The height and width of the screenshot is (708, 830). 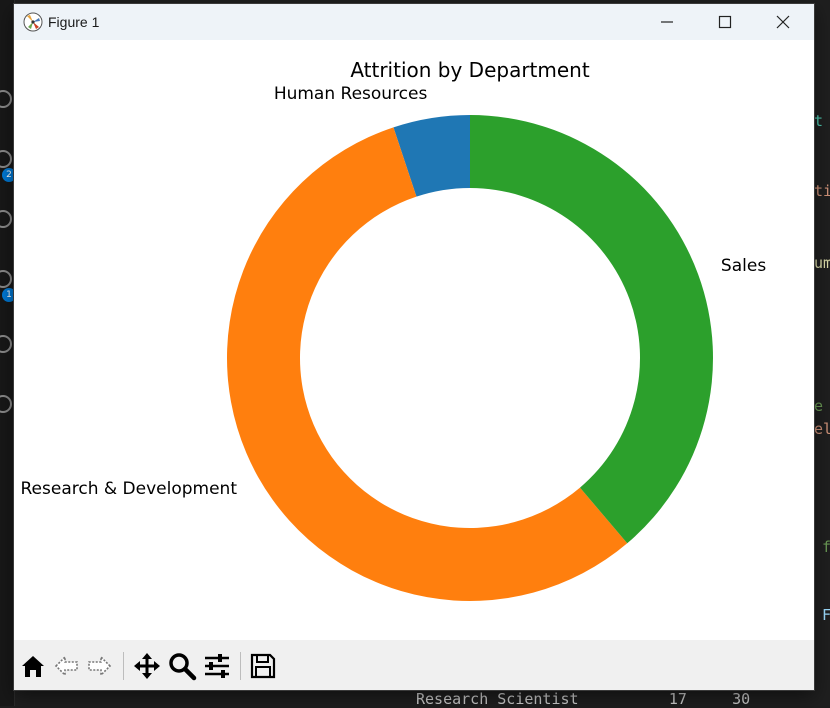 What do you see at coordinates (6, 219) in the screenshot?
I see `run-debug-icon` at bounding box center [6, 219].